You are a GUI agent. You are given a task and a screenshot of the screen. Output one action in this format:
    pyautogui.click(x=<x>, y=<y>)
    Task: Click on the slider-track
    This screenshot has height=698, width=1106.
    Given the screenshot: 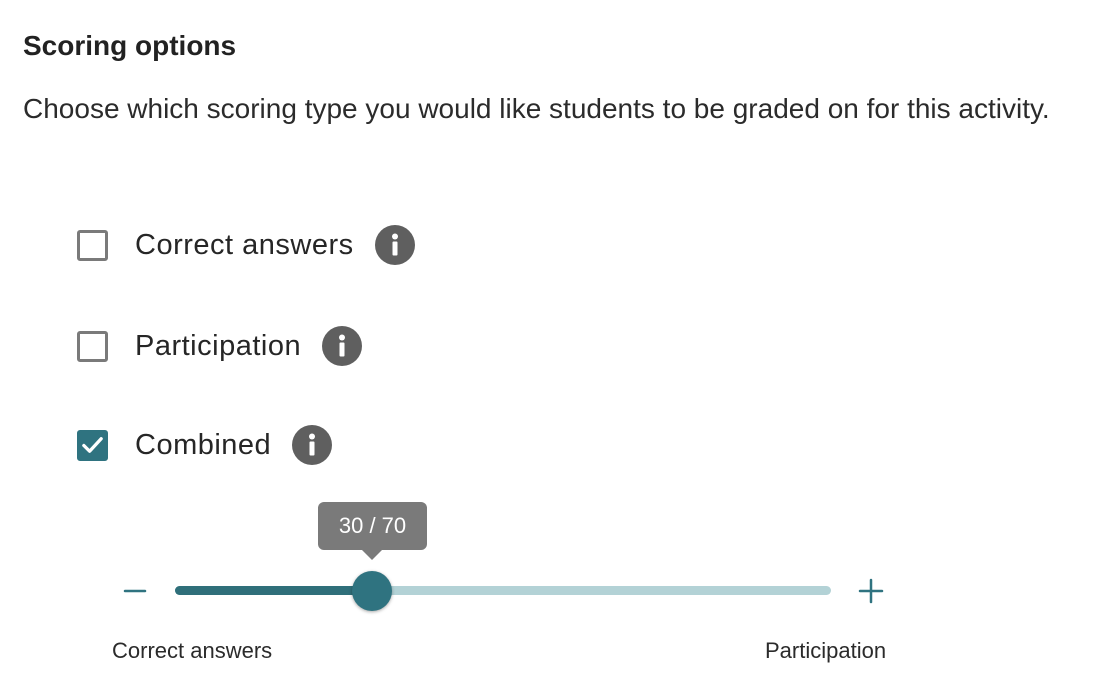 What is the action you would take?
    pyautogui.click(x=503, y=590)
    